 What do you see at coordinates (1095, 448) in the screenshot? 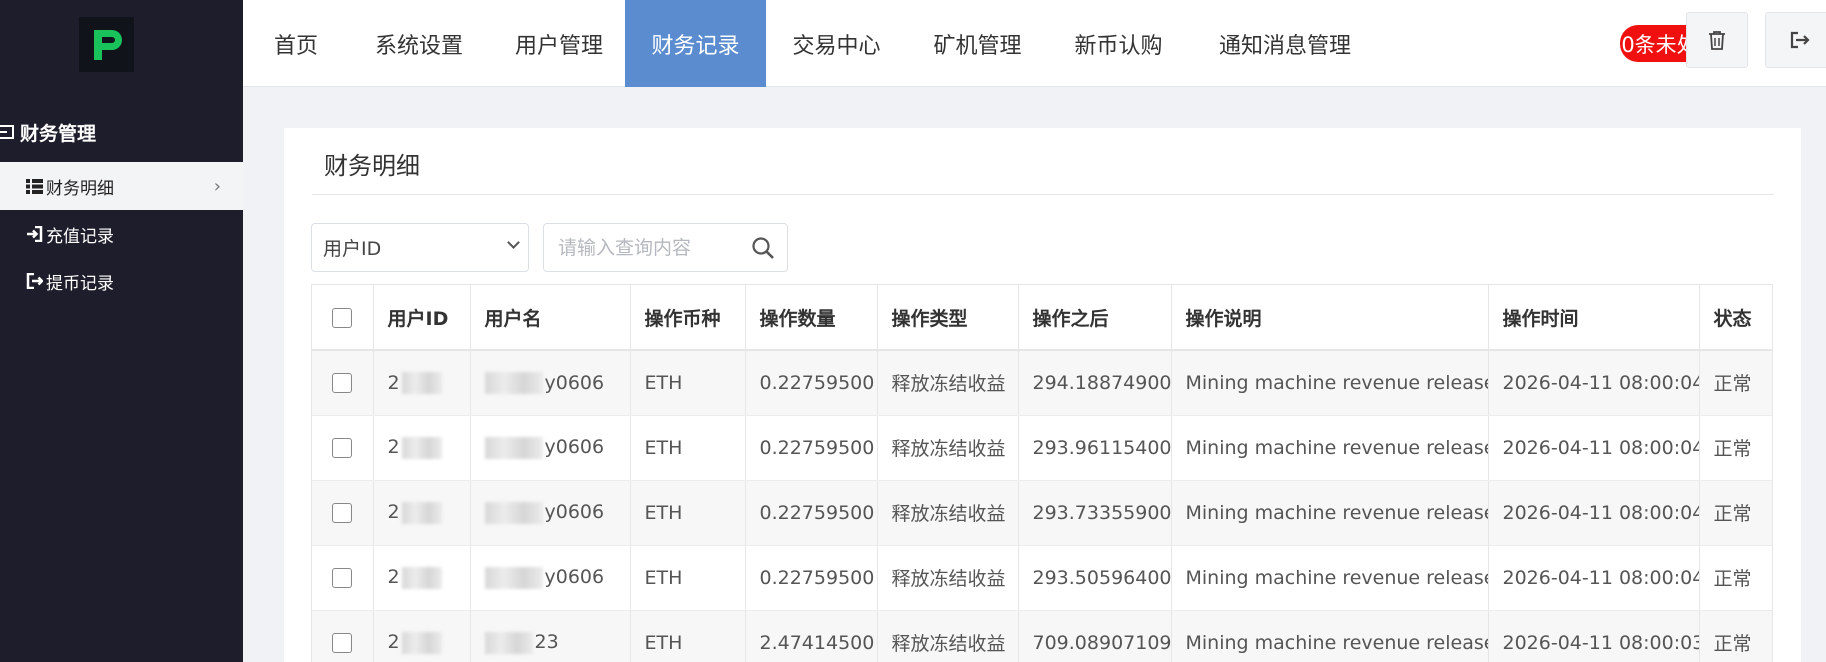
I see `cell-after: 293.96115400` at bounding box center [1095, 448].